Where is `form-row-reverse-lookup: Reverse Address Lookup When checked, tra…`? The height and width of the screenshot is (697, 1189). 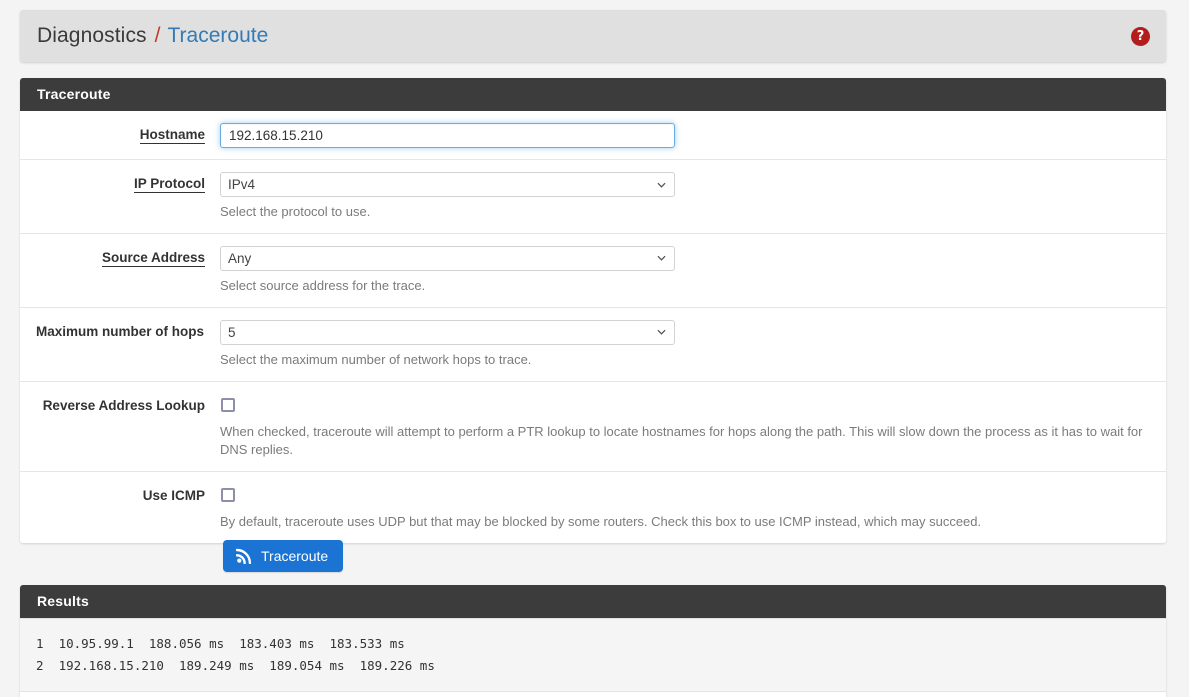 form-row-reverse-lookup: Reverse Address Lookup When checked, tra… is located at coordinates (593, 426).